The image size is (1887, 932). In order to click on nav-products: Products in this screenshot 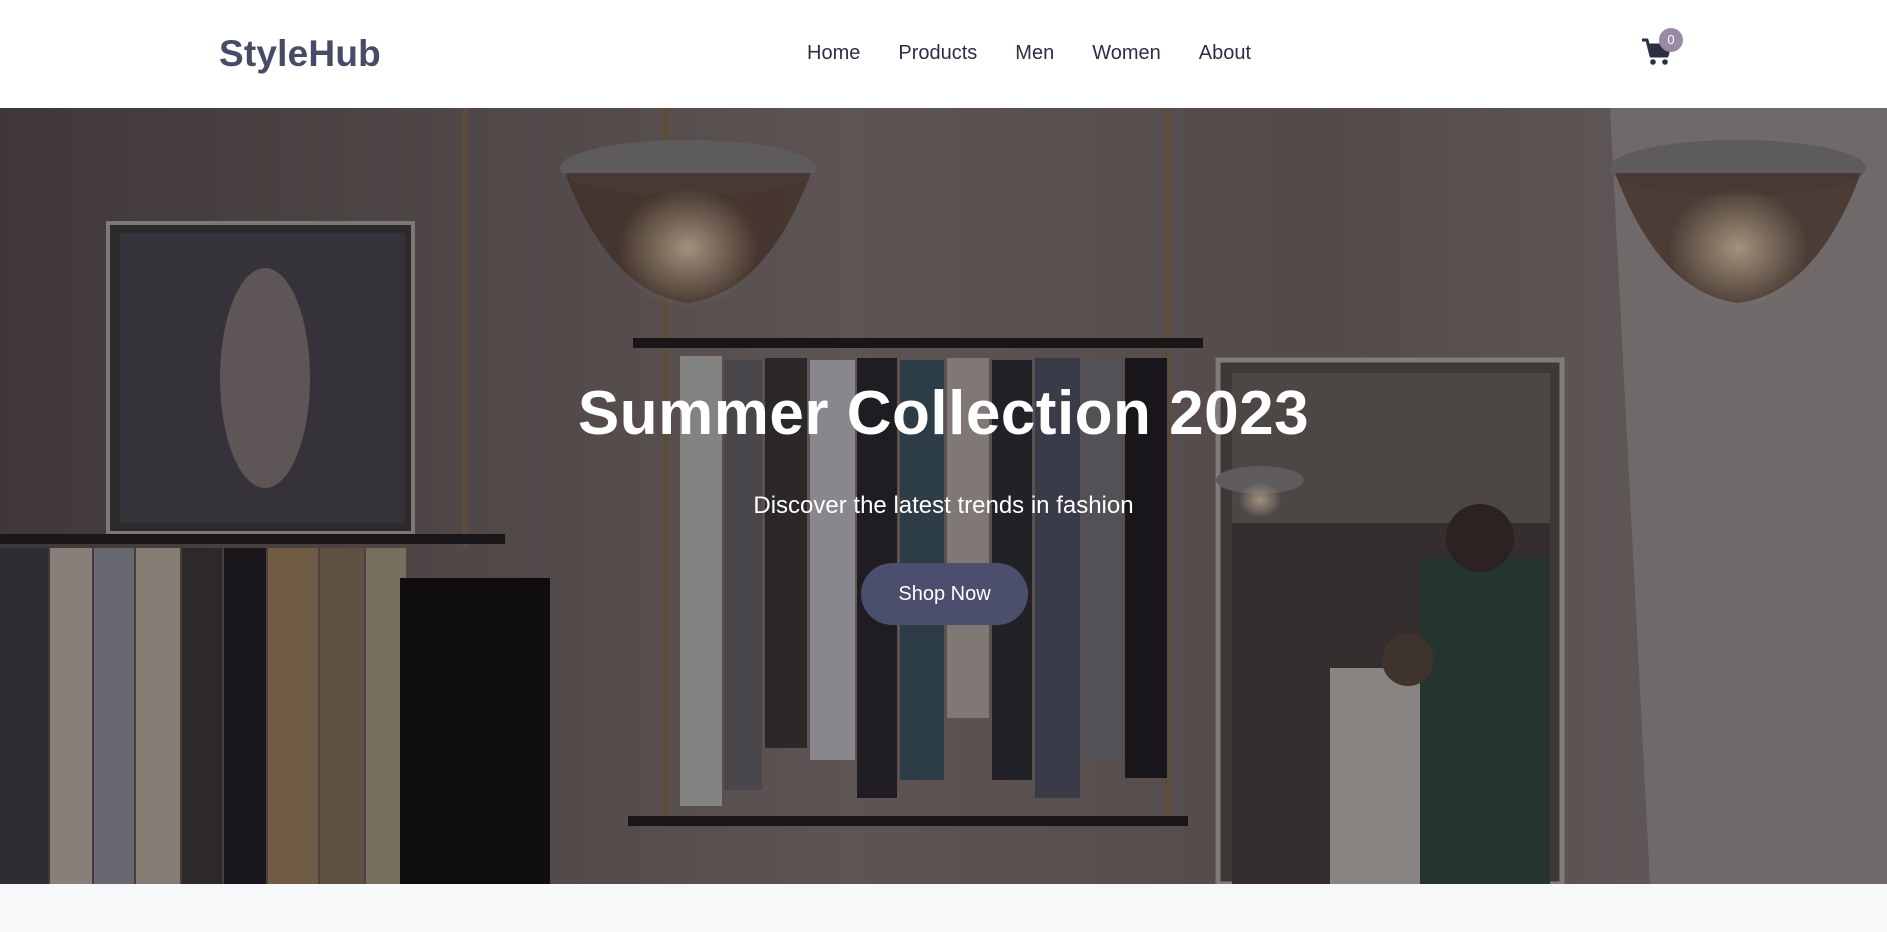, I will do `click(937, 53)`.